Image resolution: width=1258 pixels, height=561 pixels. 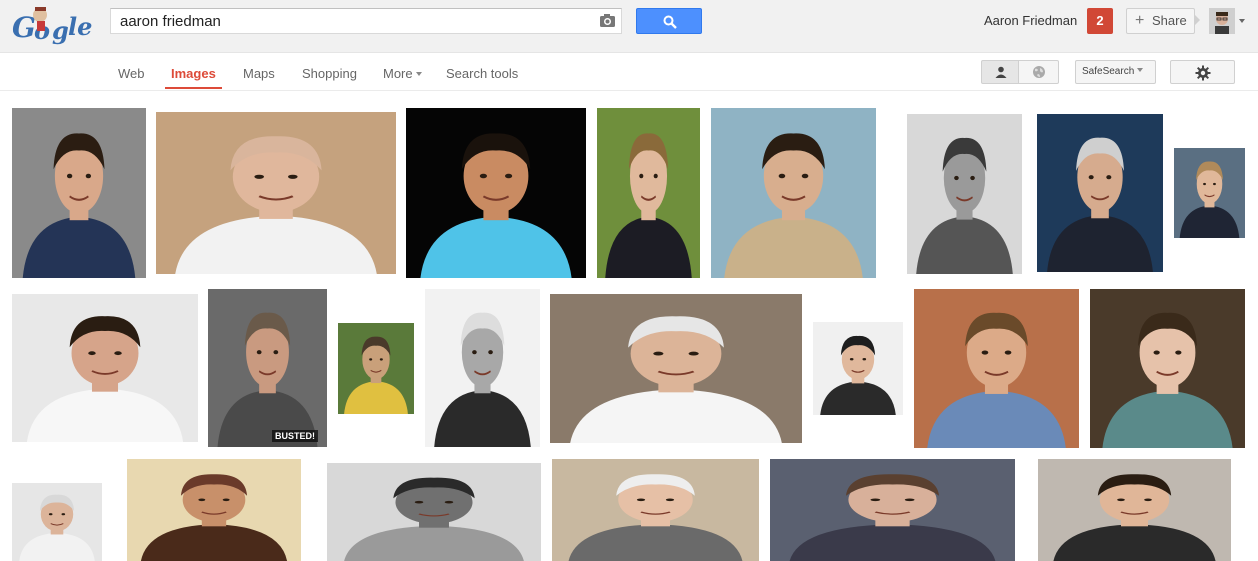 What do you see at coordinates (1222, 21) in the screenshot?
I see `avatar` at bounding box center [1222, 21].